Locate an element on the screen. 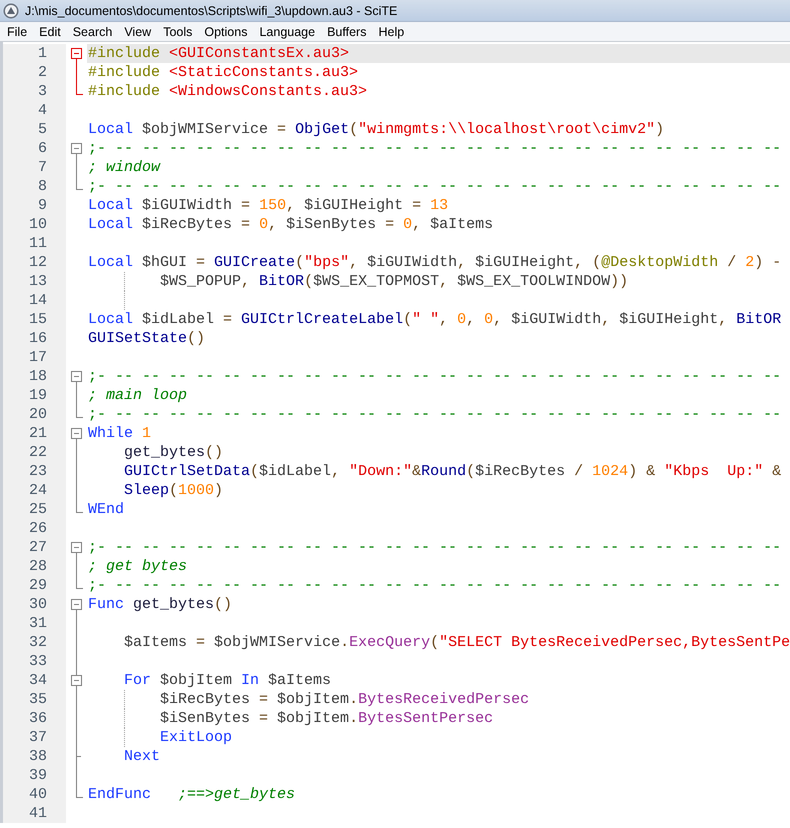 This screenshot has width=790, height=828. line-number: 16 is located at coordinates (34, 338).